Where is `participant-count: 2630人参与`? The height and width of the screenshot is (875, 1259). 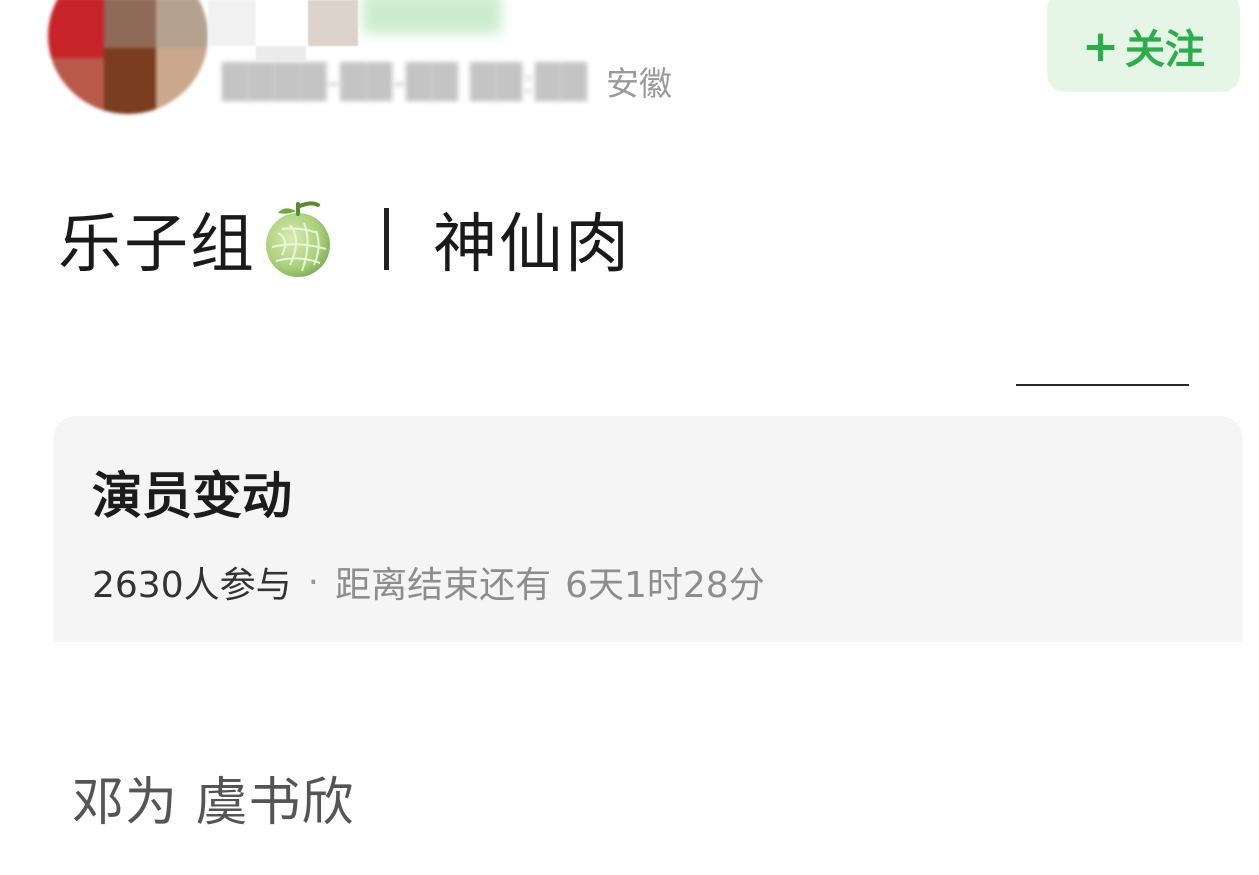 participant-count: 2630人参与 is located at coordinates (192, 585).